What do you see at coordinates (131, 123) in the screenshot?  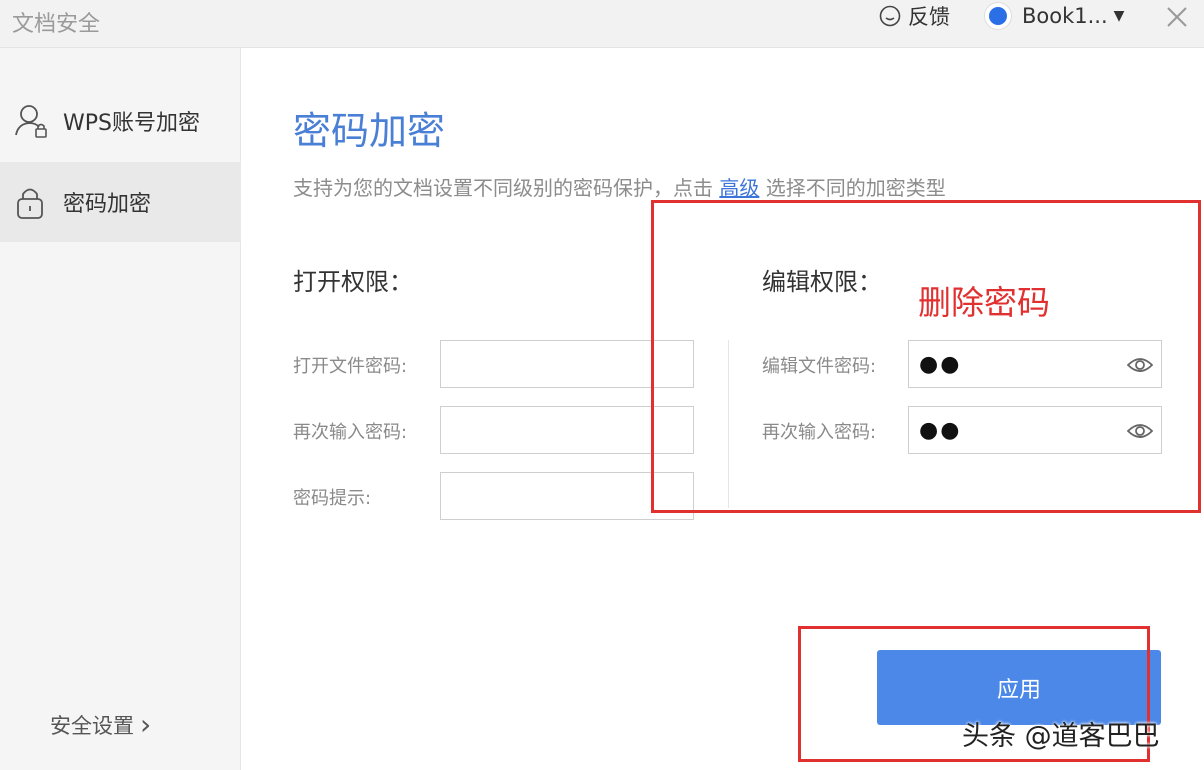 I see `sidebar-item-label: WPS账号加密` at bounding box center [131, 123].